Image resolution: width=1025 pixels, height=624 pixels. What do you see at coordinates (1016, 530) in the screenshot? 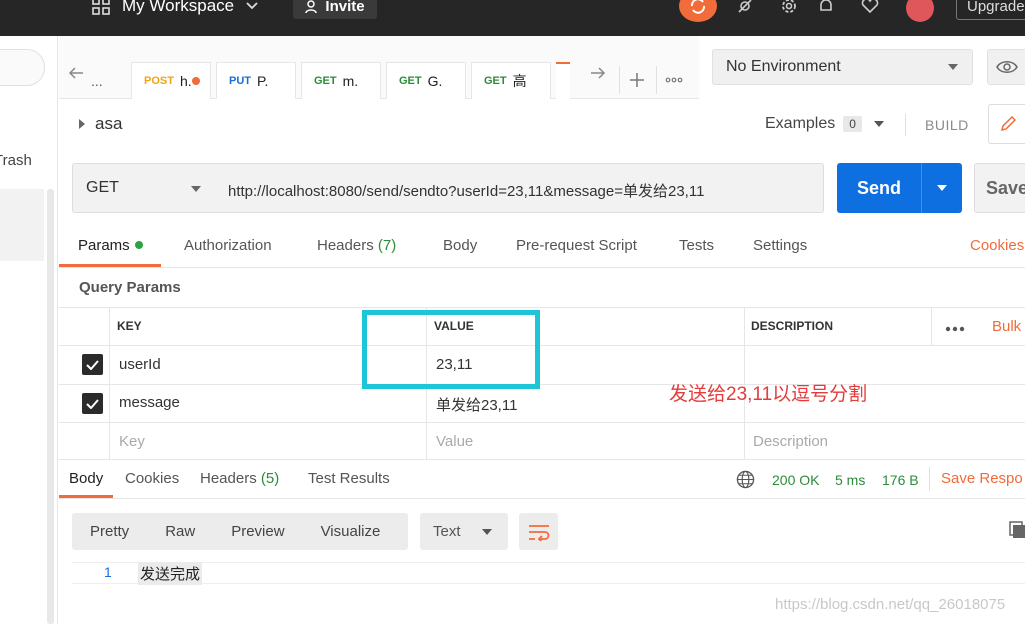
I see `copy-icon` at bounding box center [1016, 530].